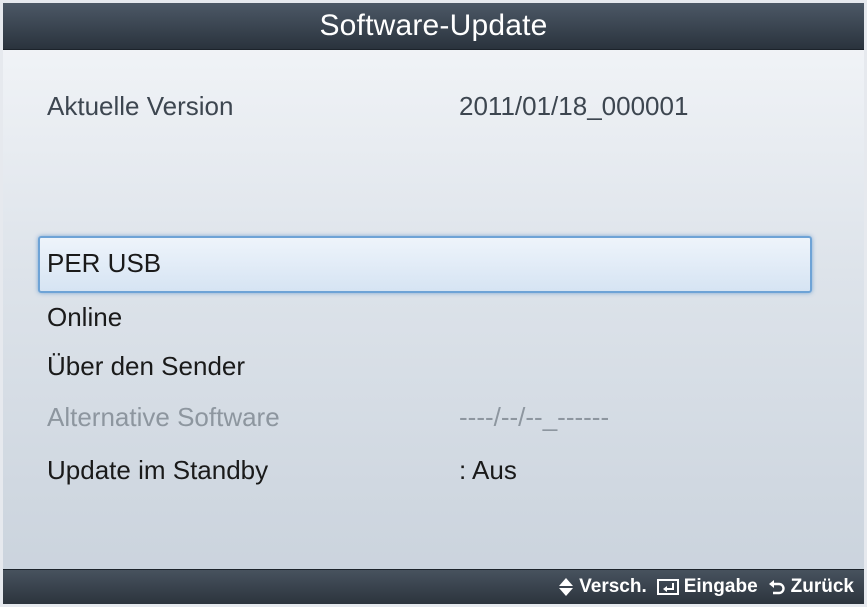  What do you see at coordinates (140, 106) in the screenshot?
I see `current-version-label: Aktuelle Version` at bounding box center [140, 106].